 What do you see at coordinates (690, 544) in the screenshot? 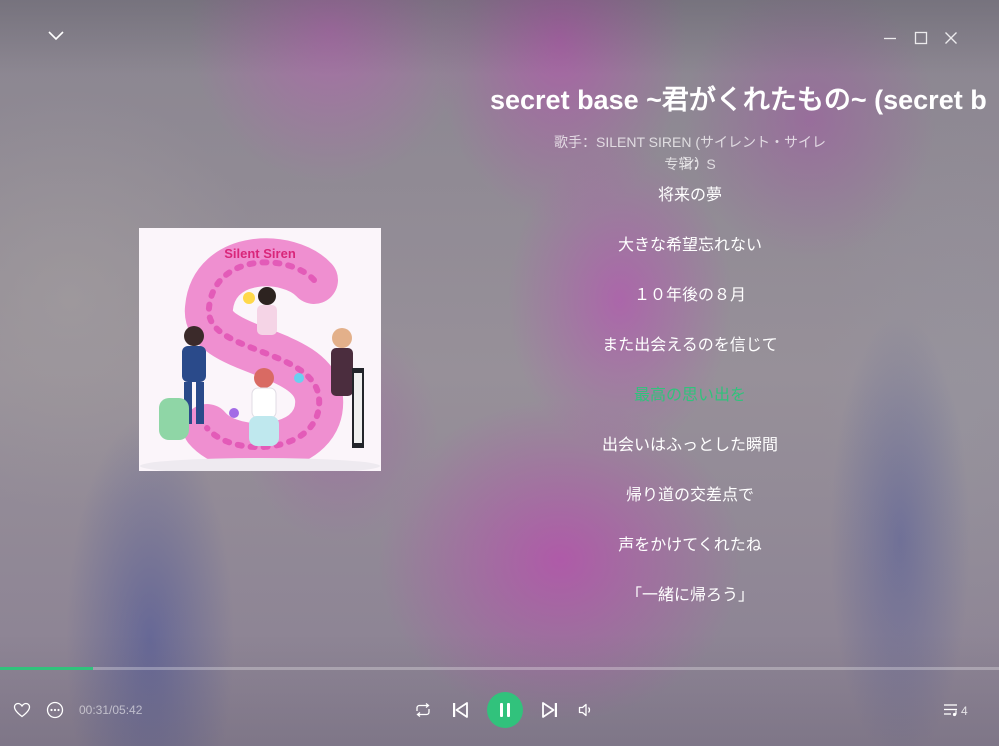
I see `lyric-line: 声をかけてくれたね` at bounding box center [690, 544].